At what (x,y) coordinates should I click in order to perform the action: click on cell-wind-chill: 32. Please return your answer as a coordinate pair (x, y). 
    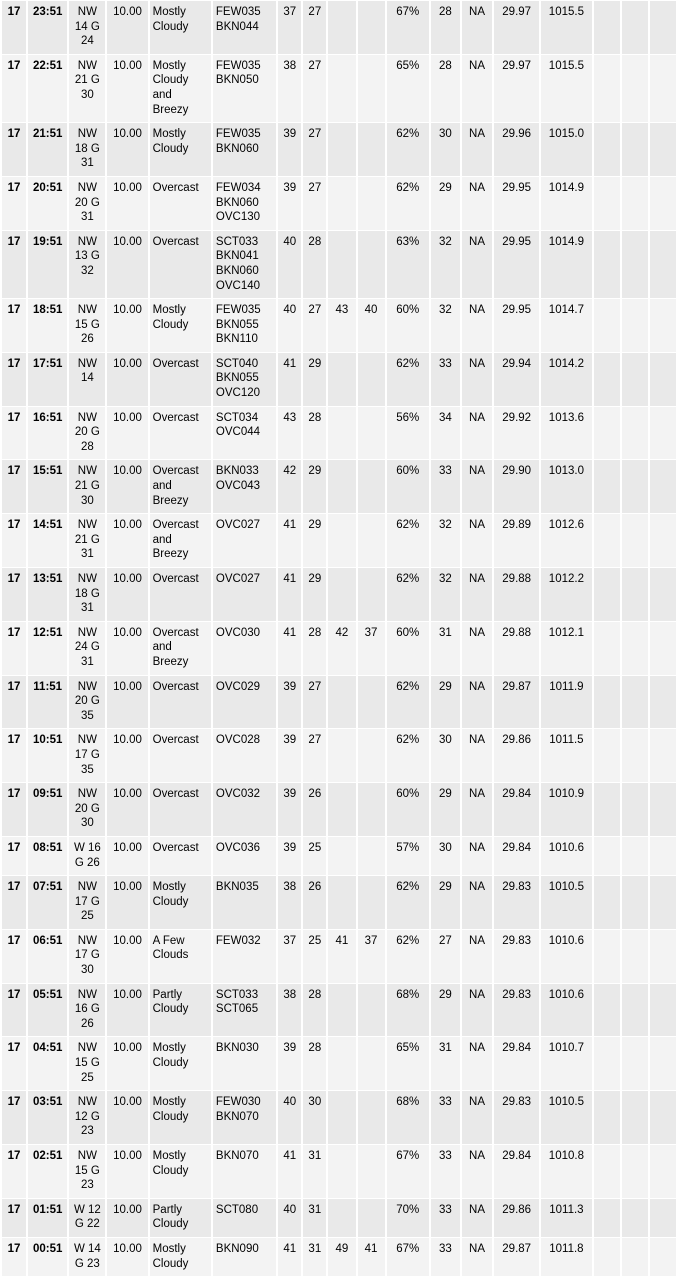
    Looking at the image, I should click on (445, 325).